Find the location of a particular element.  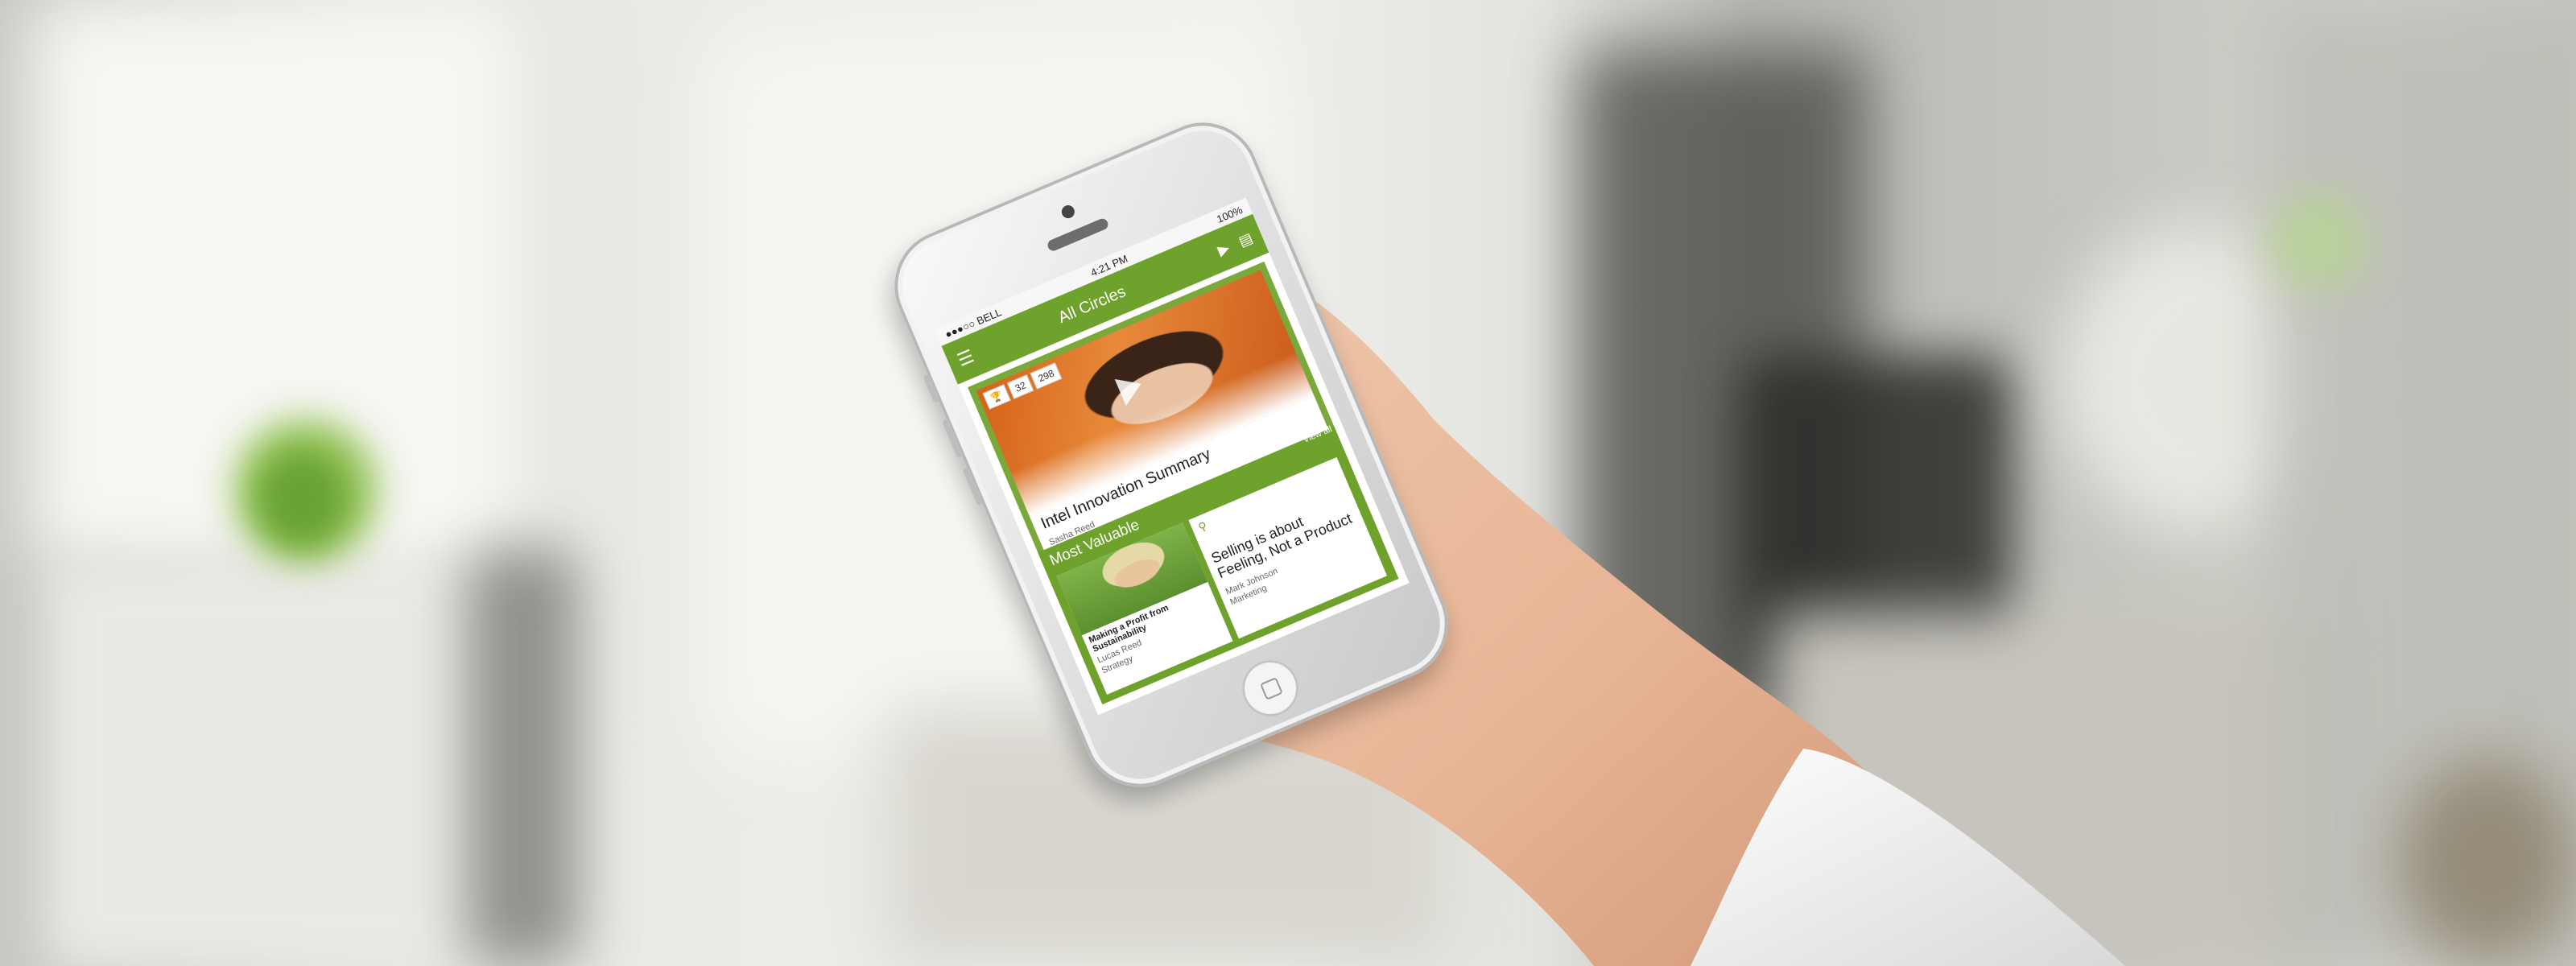

award-icon: ⚲ is located at coordinates (1202, 526).